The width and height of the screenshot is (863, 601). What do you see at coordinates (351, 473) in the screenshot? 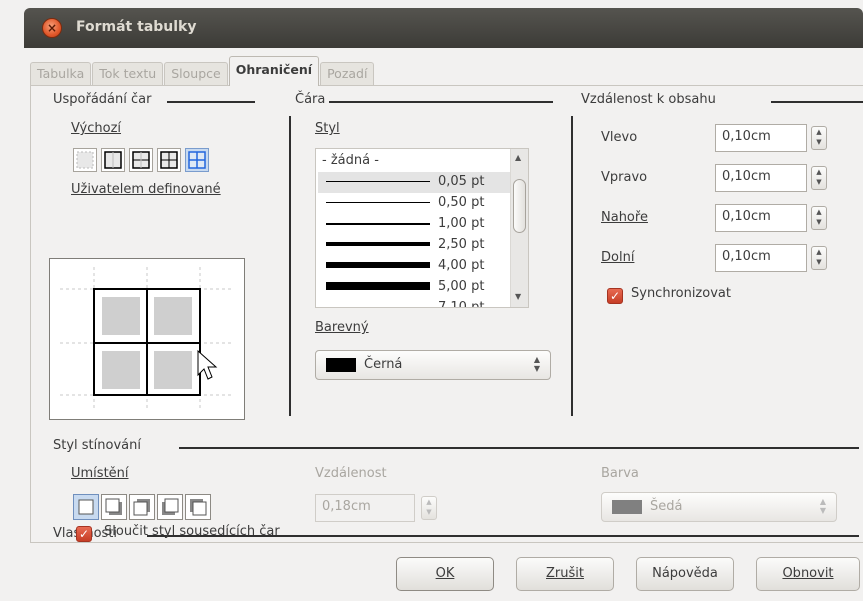
I see `distance-label: Vzdálenost` at bounding box center [351, 473].